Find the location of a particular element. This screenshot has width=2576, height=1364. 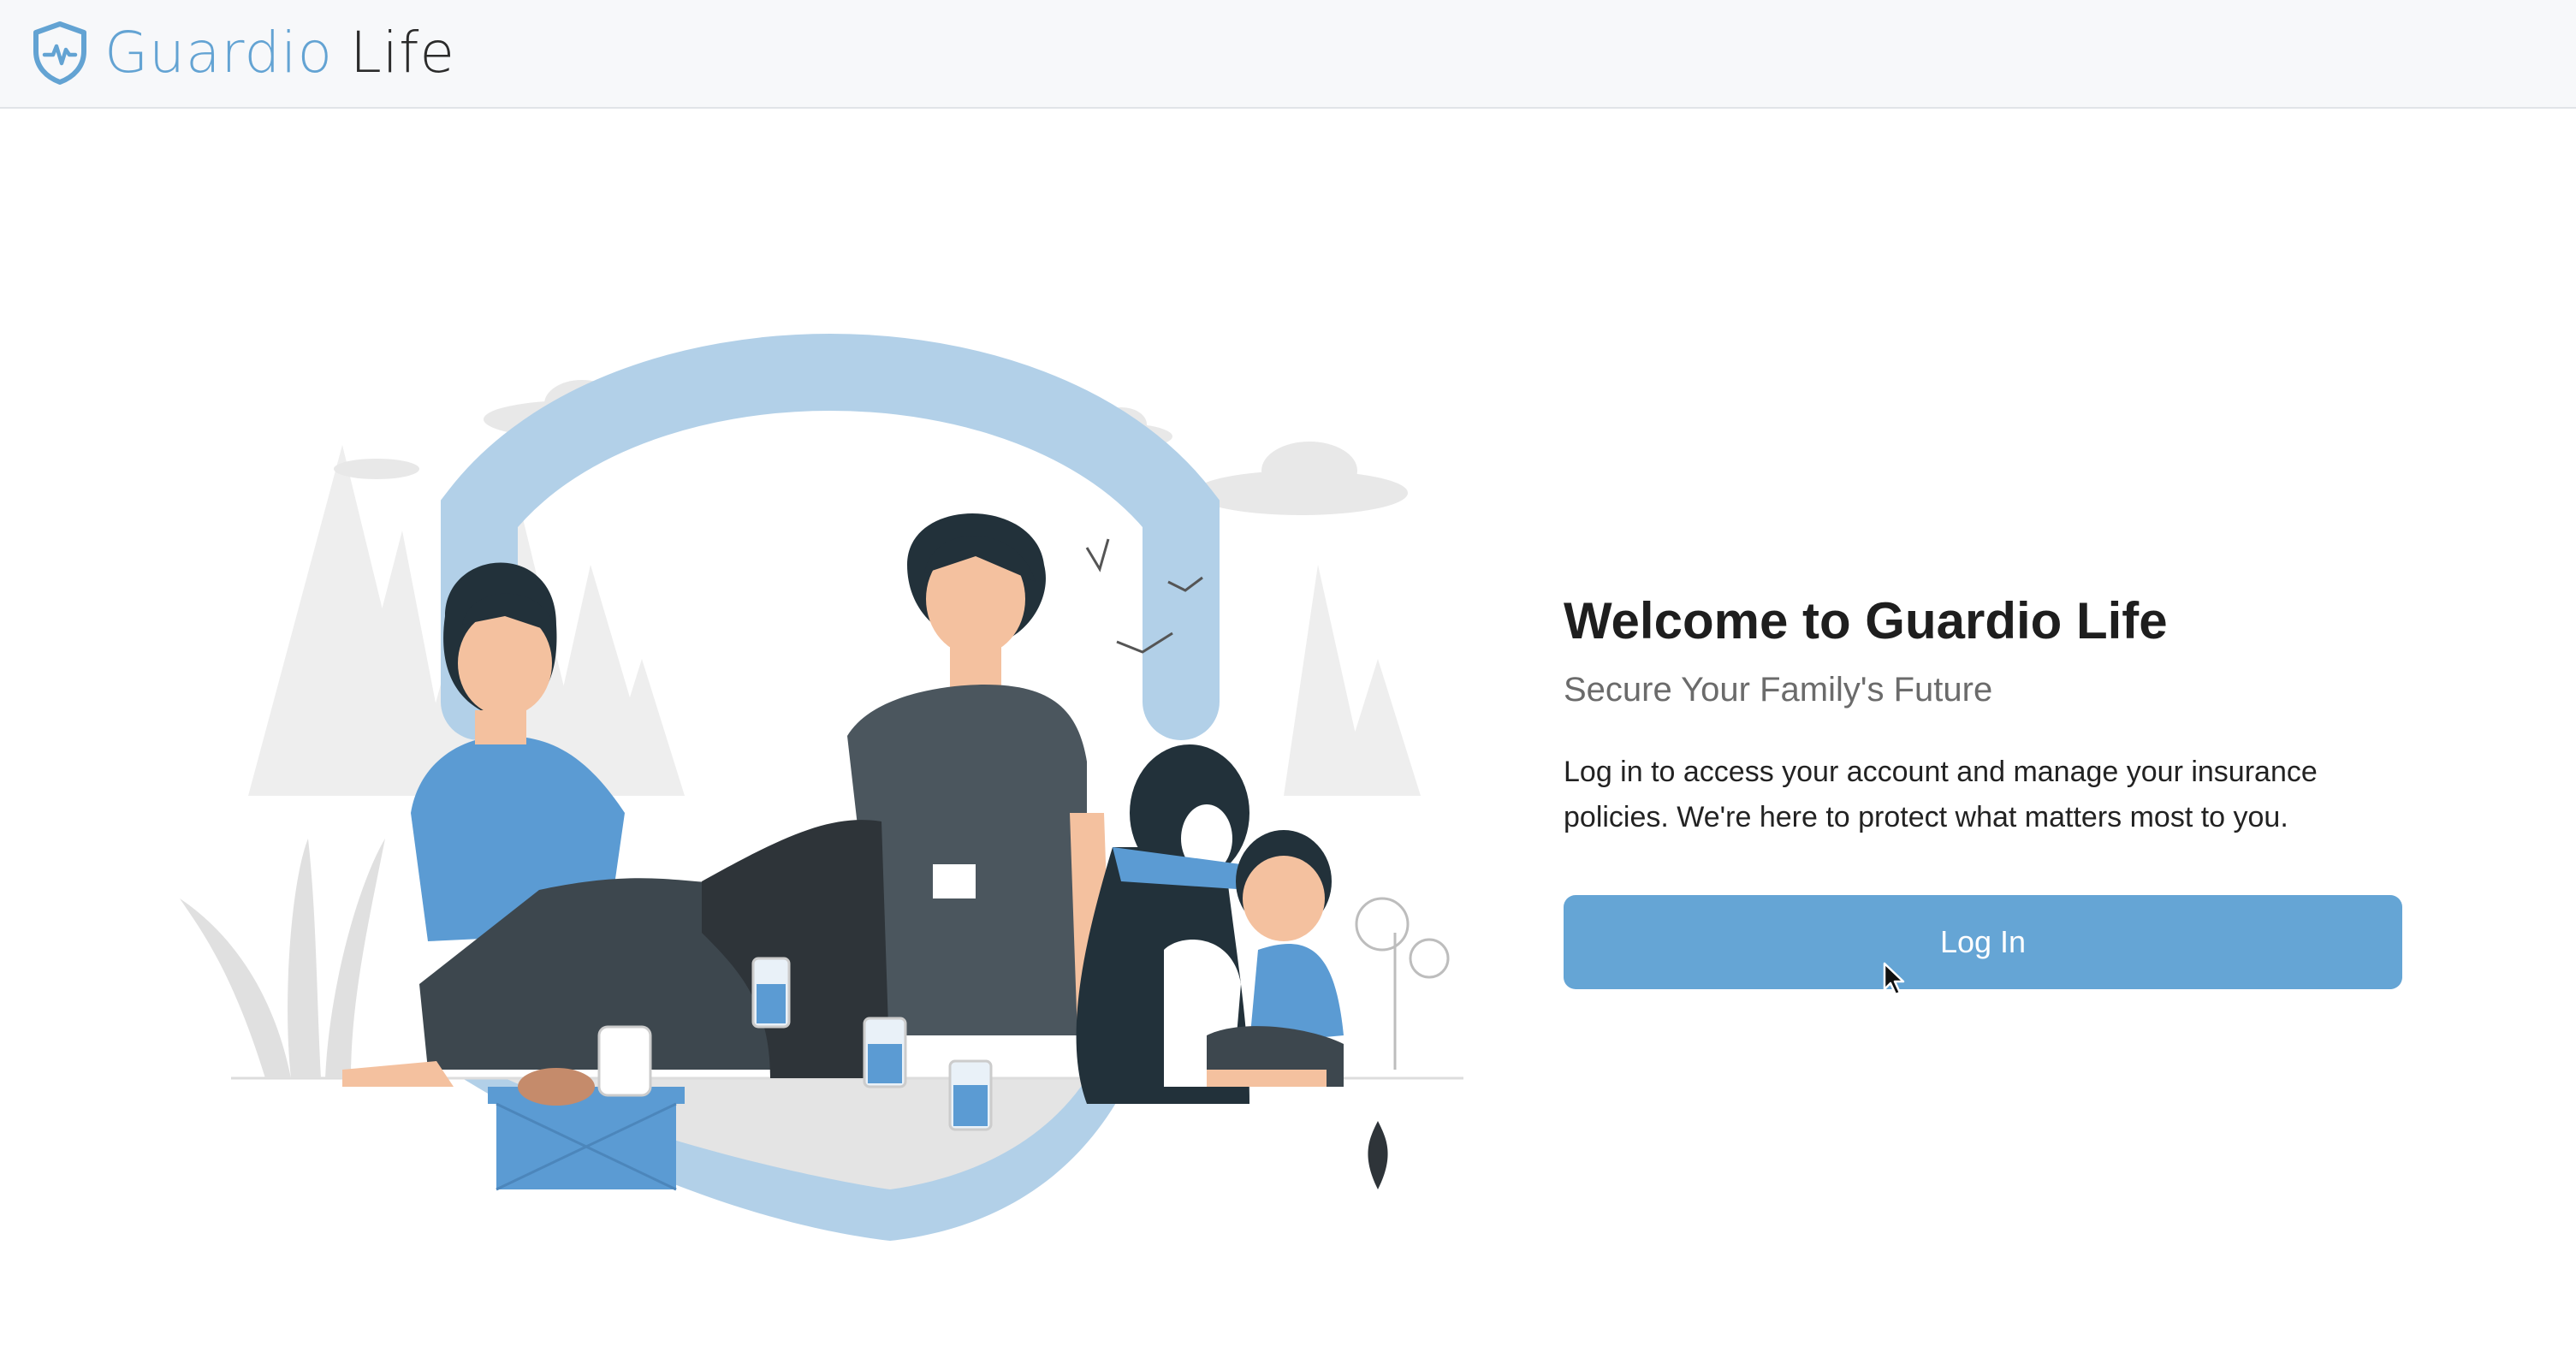

mouse-cursor-icon is located at coordinates (1894, 979).